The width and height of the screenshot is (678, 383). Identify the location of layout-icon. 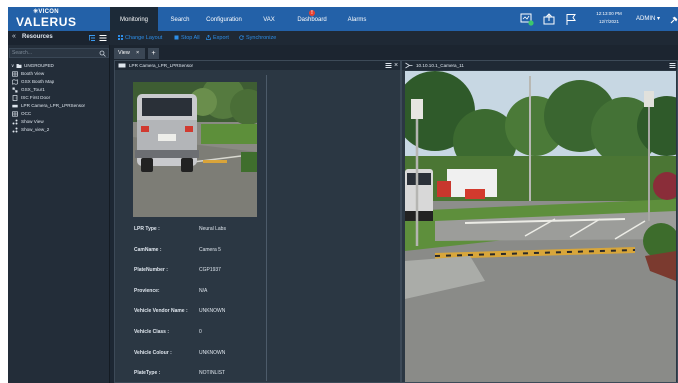
(120, 38).